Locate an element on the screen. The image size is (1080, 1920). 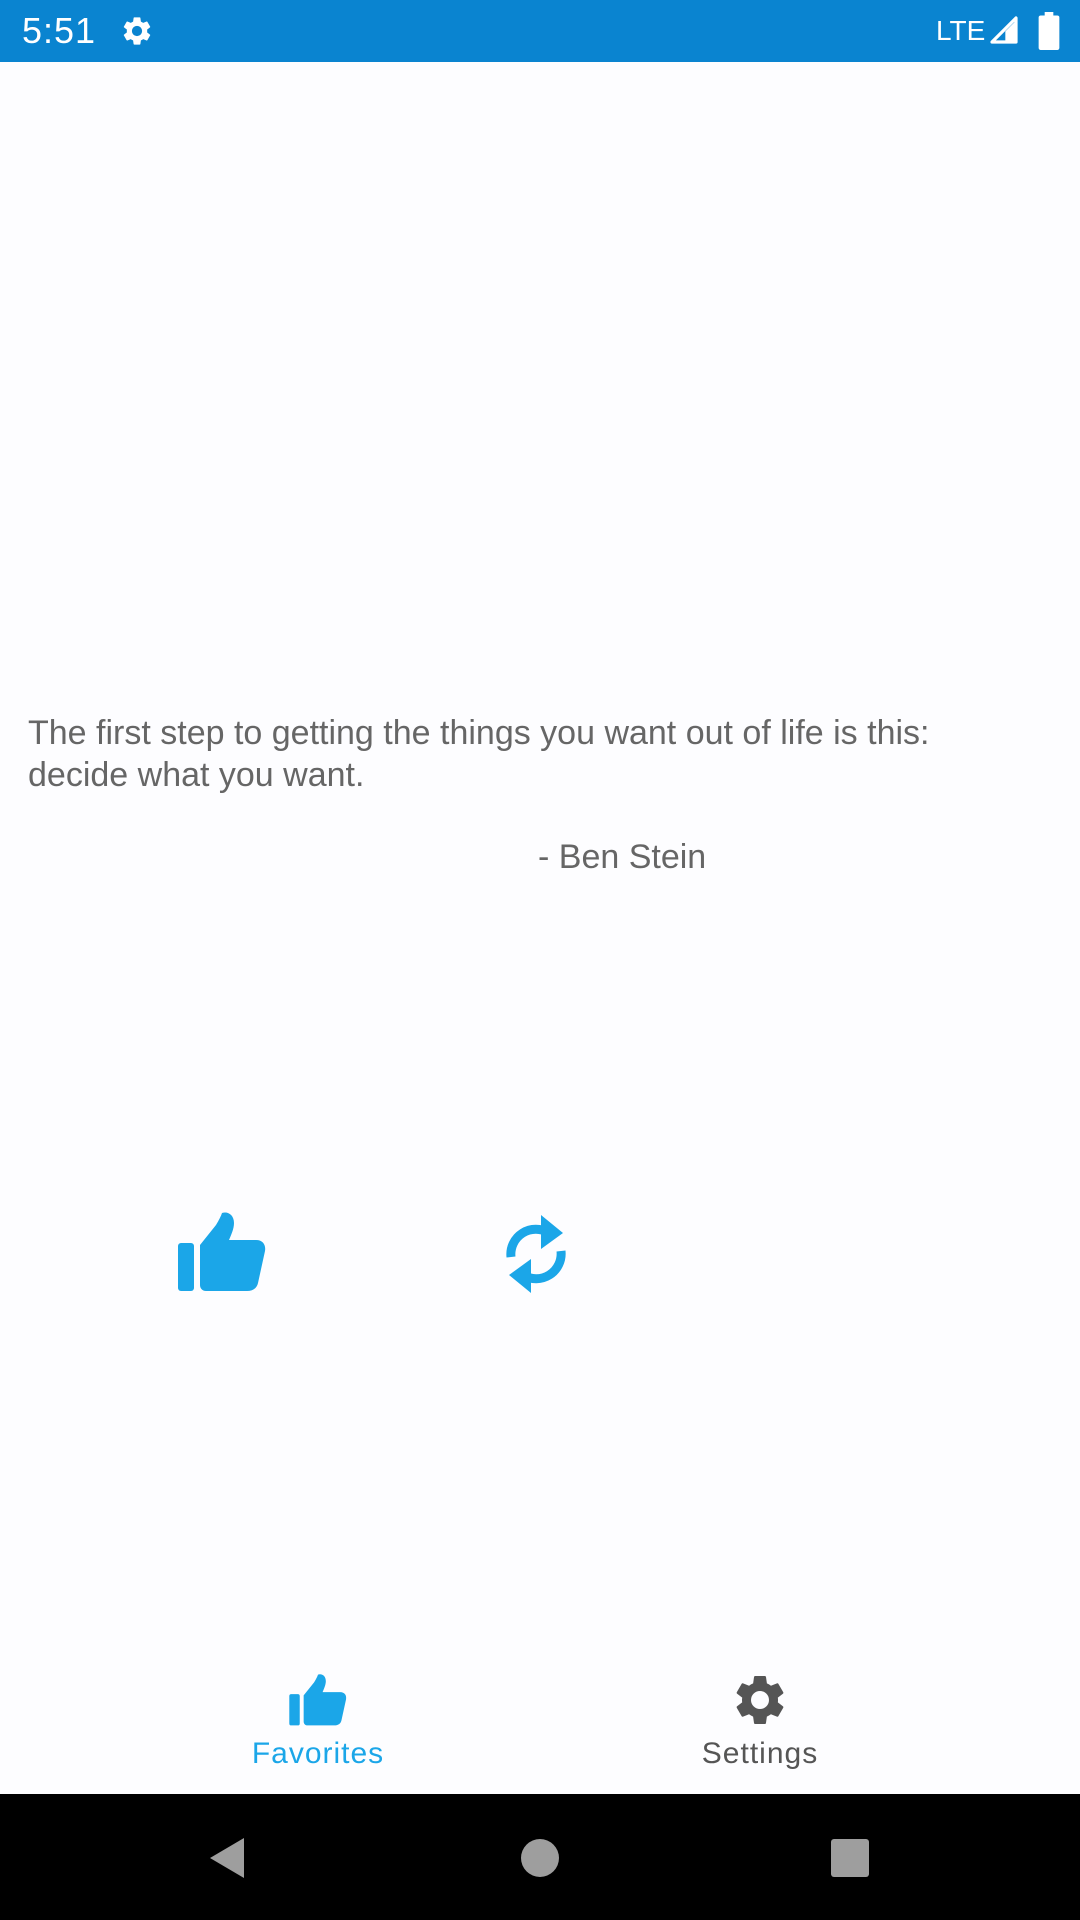
like-button is located at coordinates (222, 1252).